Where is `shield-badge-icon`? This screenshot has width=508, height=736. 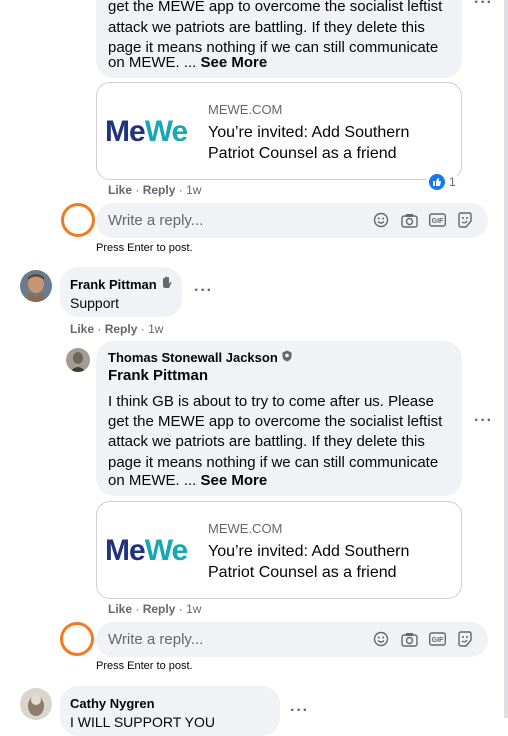
shield-badge-icon is located at coordinates (287, 357).